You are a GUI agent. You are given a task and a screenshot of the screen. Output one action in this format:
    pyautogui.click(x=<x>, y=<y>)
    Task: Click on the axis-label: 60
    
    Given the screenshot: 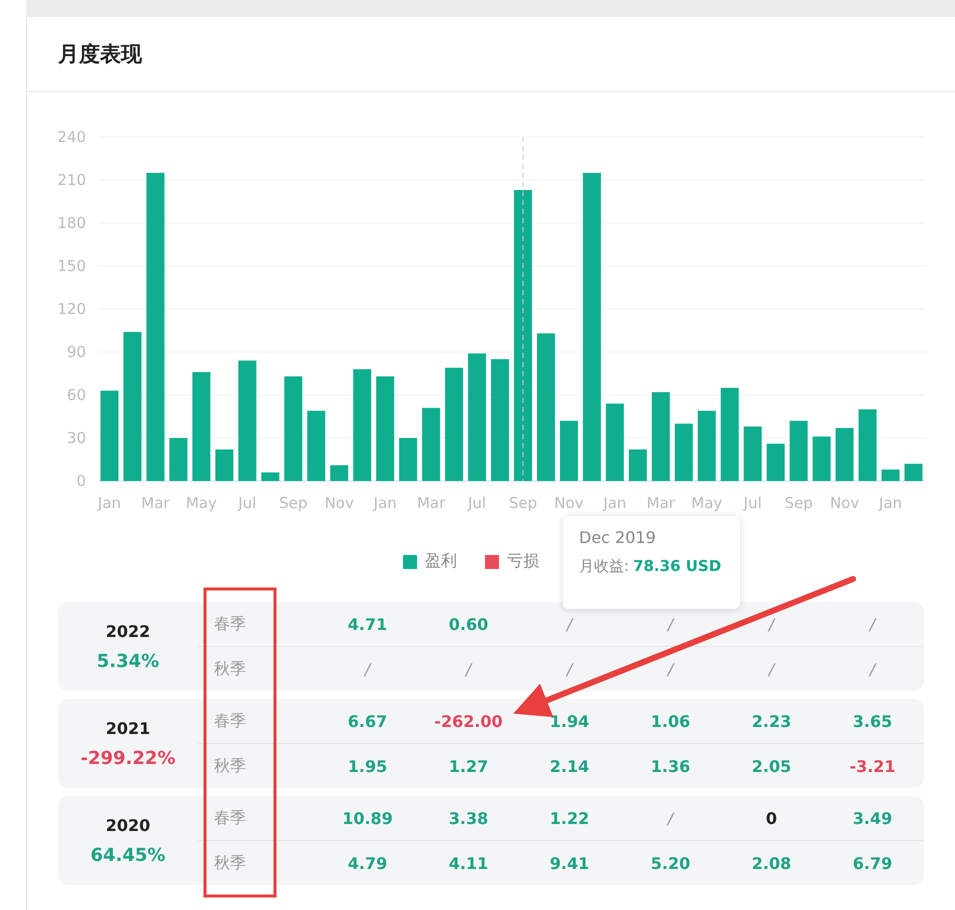 What is the action you would take?
    pyautogui.click(x=76, y=395)
    